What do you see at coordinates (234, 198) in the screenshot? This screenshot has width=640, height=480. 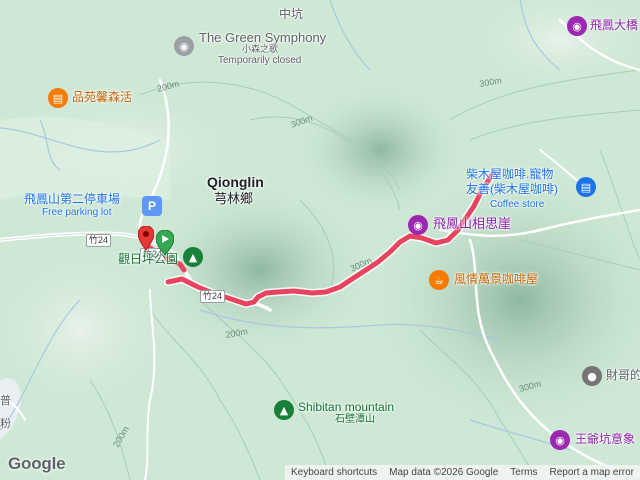 I see `township-label-zh: 芎林鄉` at bounding box center [234, 198].